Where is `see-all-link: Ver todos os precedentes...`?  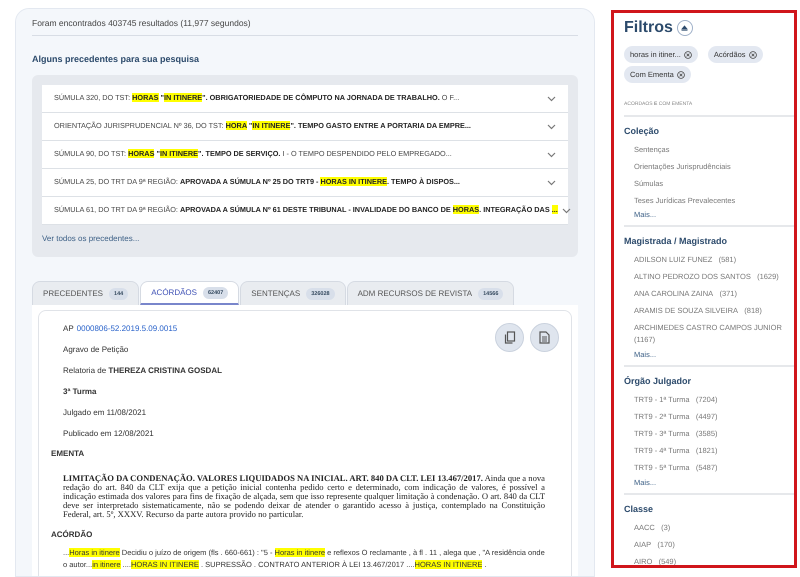
see-all-link: Ver todos os precedentes... is located at coordinates (91, 239).